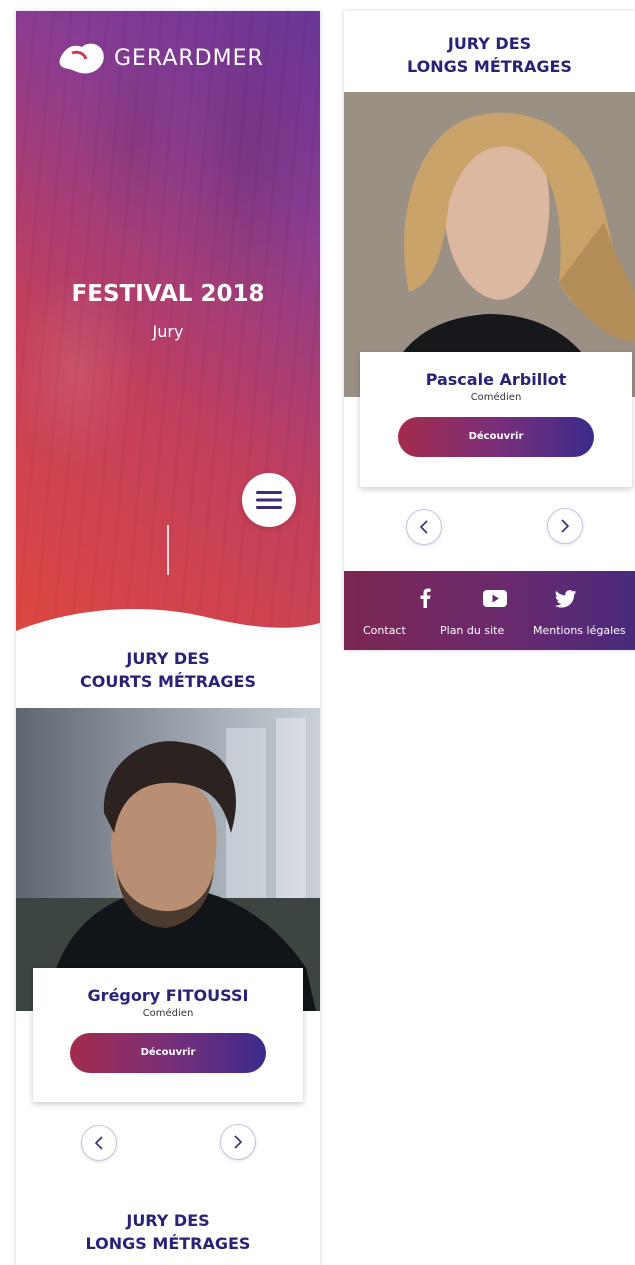 The width and height of the screenshot is (635, 1265). Describe the element at coordinates (168, 550) in the screenshot. I see `scroll-indicator` at that location.